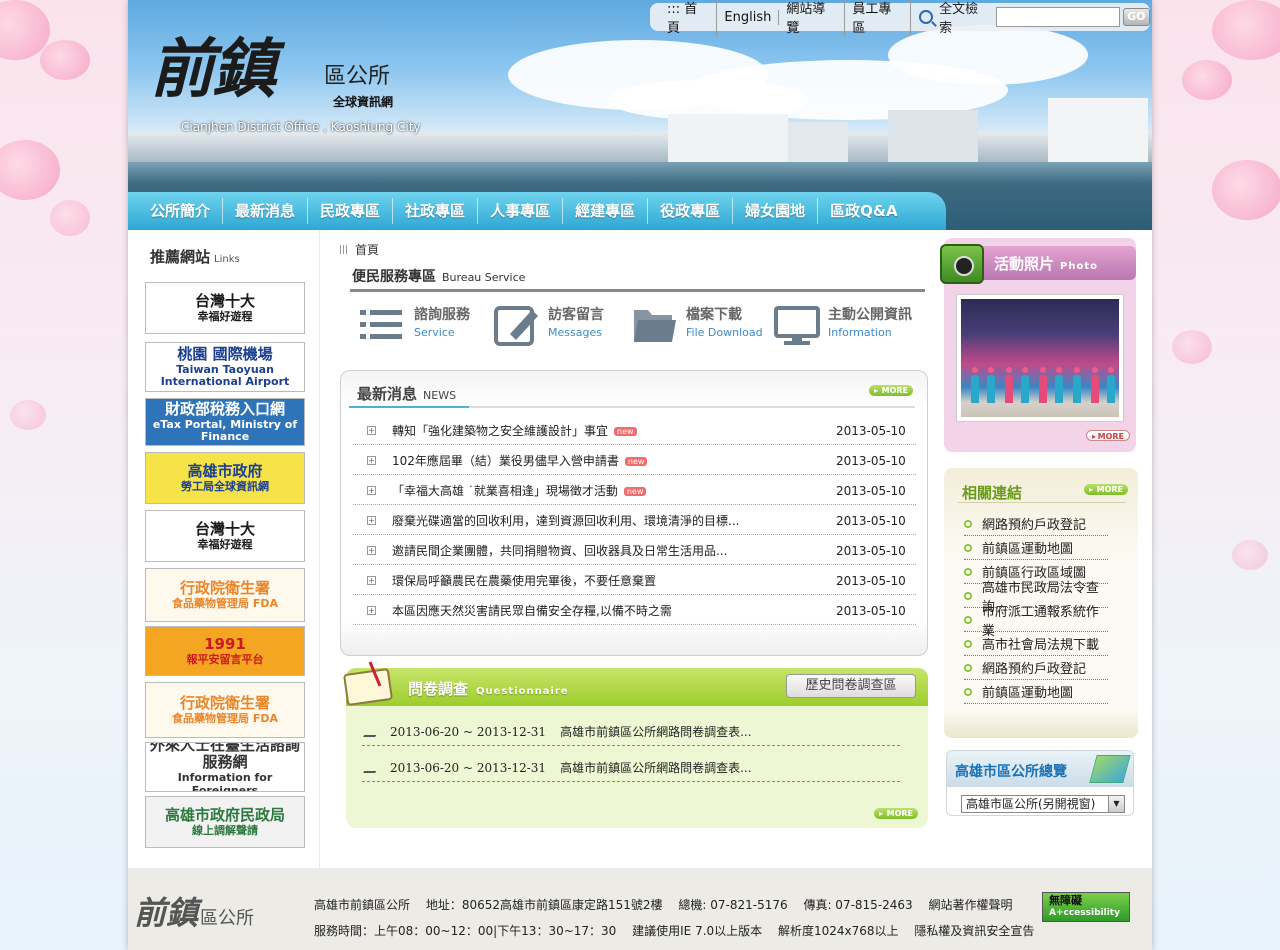 This screenshot has height=950, width=1280. What do you see at coordinates (225, 478) in the screenshot?
I see `link-banner: 高雄市政府 勞工局全球資訊網` at bounding box center [225, 478].